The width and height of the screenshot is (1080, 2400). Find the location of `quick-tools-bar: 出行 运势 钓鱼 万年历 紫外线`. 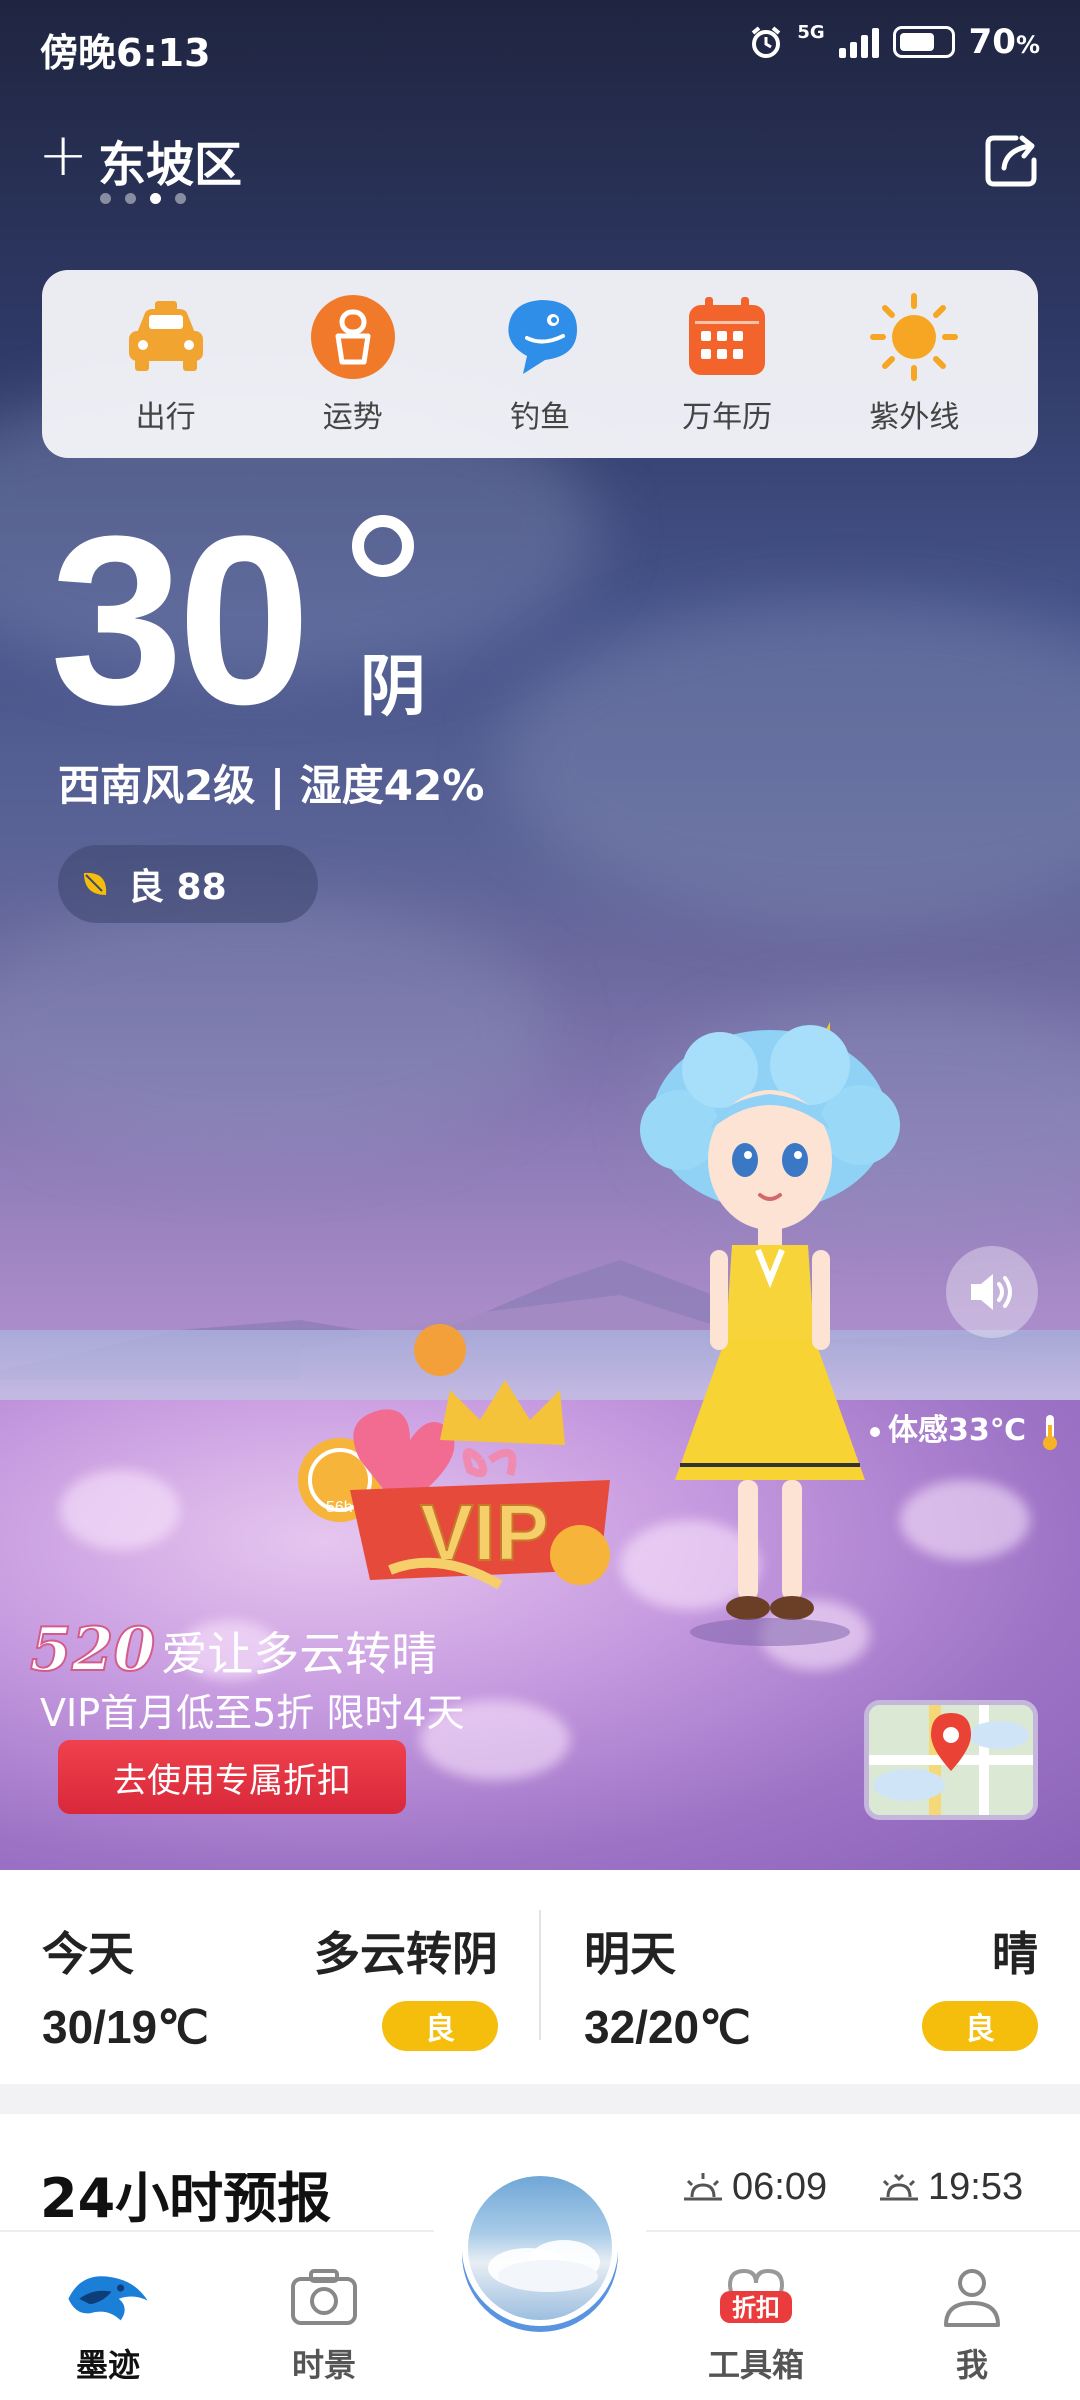

quick-tools-bar: 出行 运势 钓鱼 万年历 紫外线 is located at coordinates (540, 364).